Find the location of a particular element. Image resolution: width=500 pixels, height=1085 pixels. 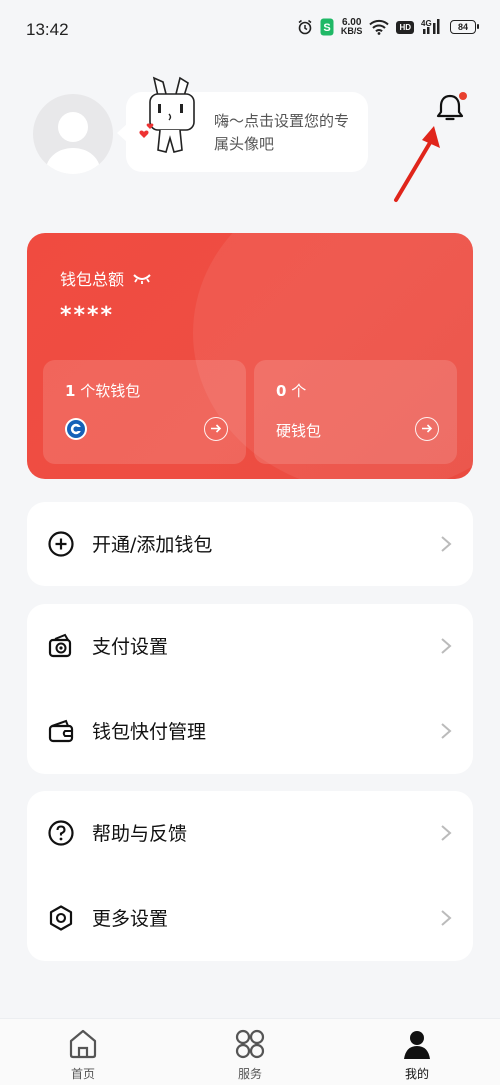

battery-indicator: 84 is located at coordinates (464, 27).